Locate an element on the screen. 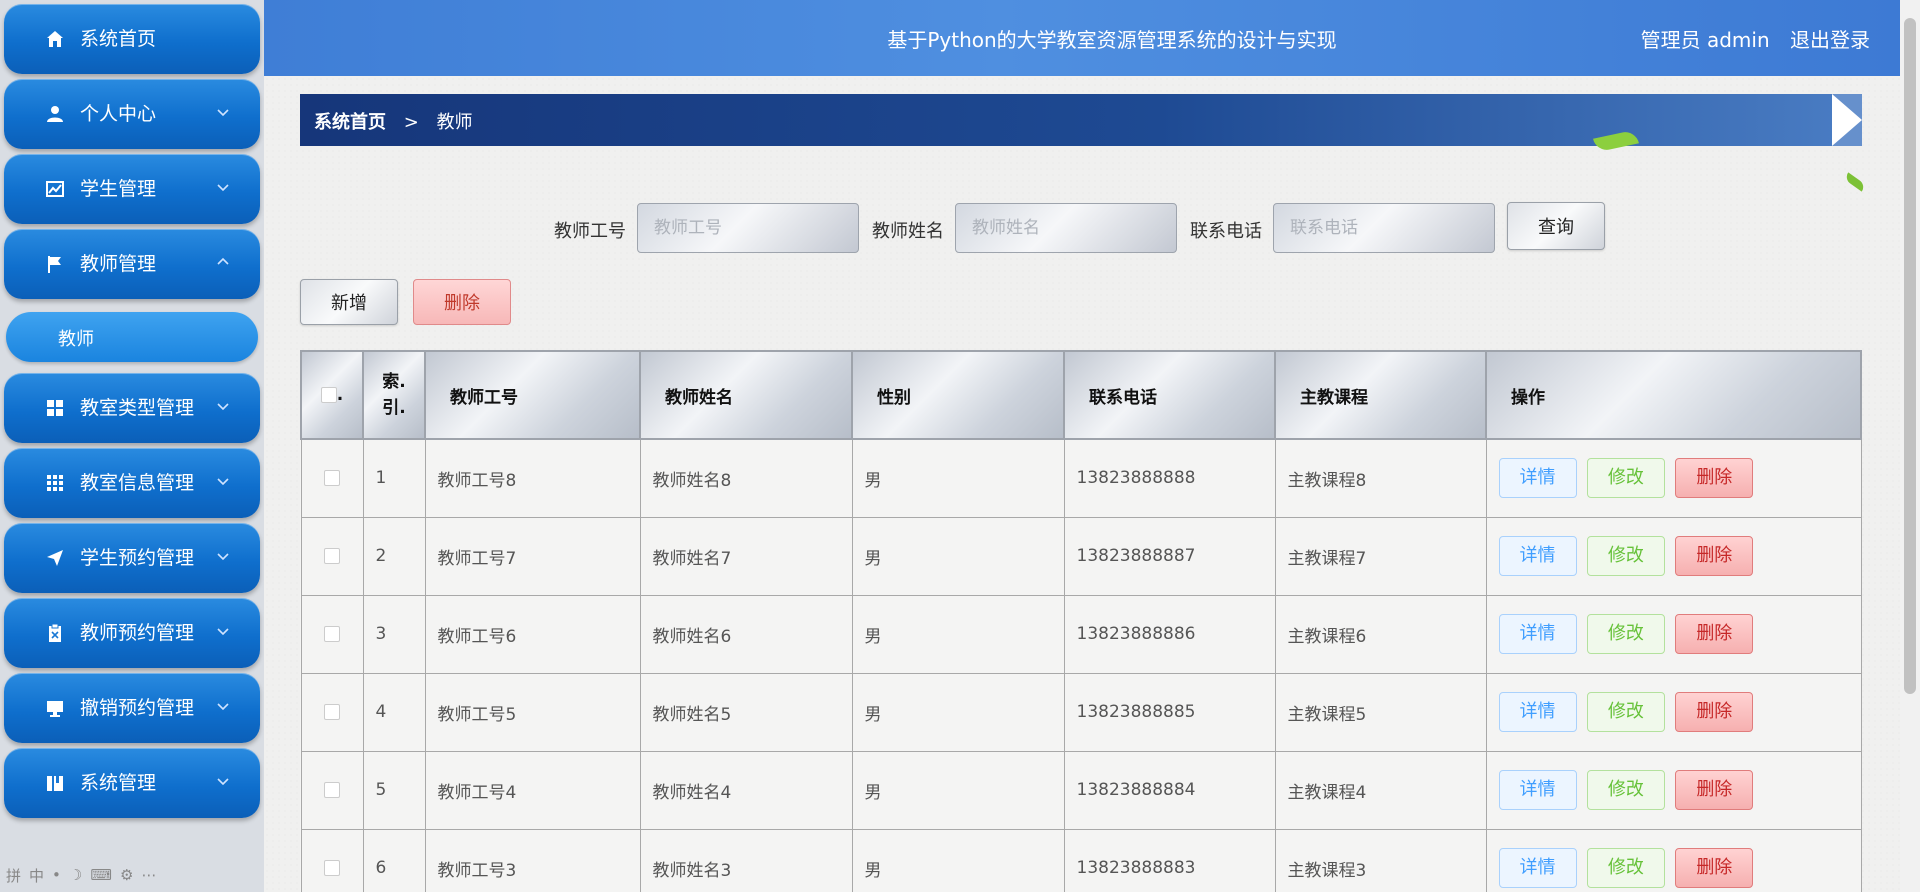 The width and height of the screenshot is (1920, 892). ime-more-icon: ⋯ is located at coordinates (148, 875).